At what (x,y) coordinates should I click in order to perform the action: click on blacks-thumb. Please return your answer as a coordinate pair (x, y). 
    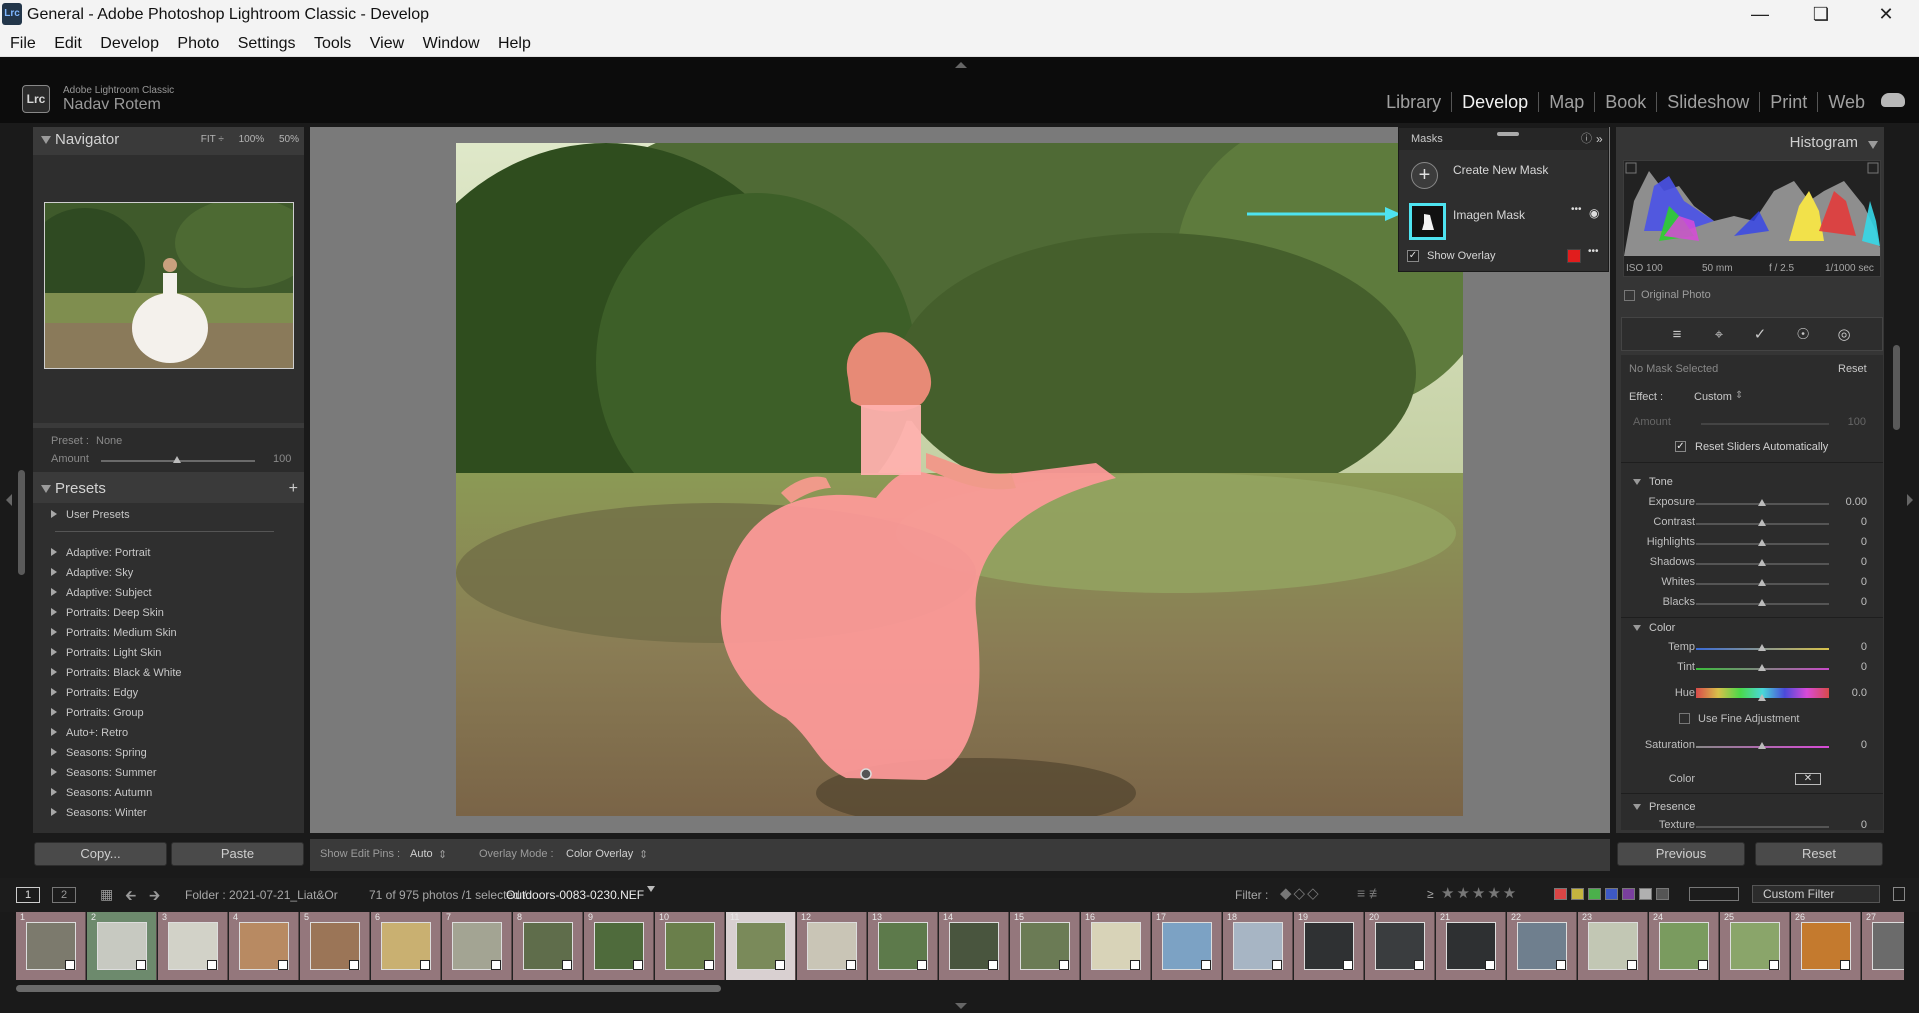
    Looking at the image, I should click on (1762, 602).